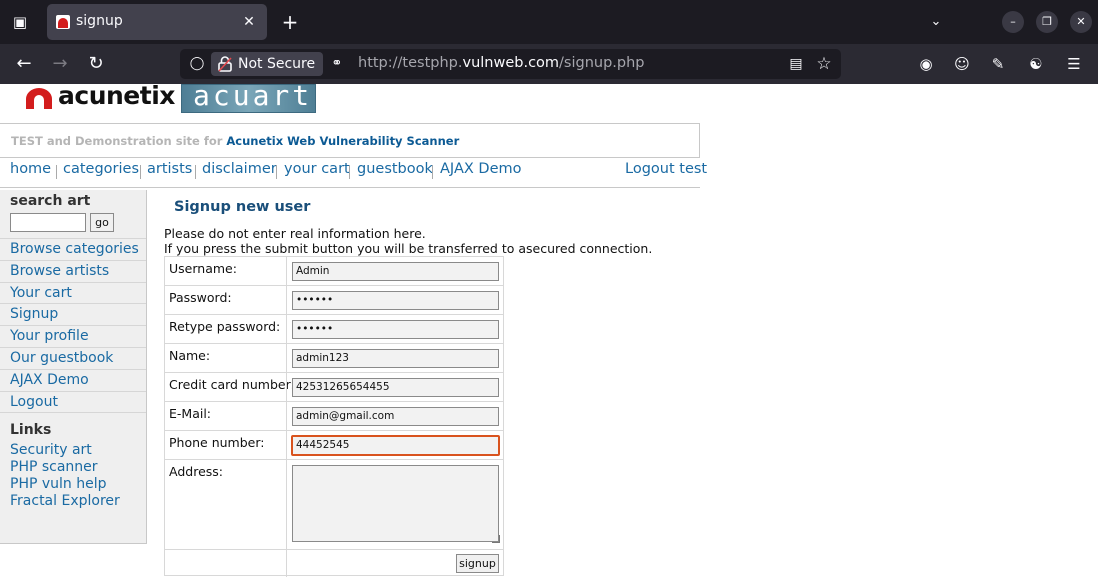 This screenshot has height=577, width=1098. Describe the element at coordinates (73, 314) in the screenshot. I see `sidebar-item-signup: Signup` at that location.